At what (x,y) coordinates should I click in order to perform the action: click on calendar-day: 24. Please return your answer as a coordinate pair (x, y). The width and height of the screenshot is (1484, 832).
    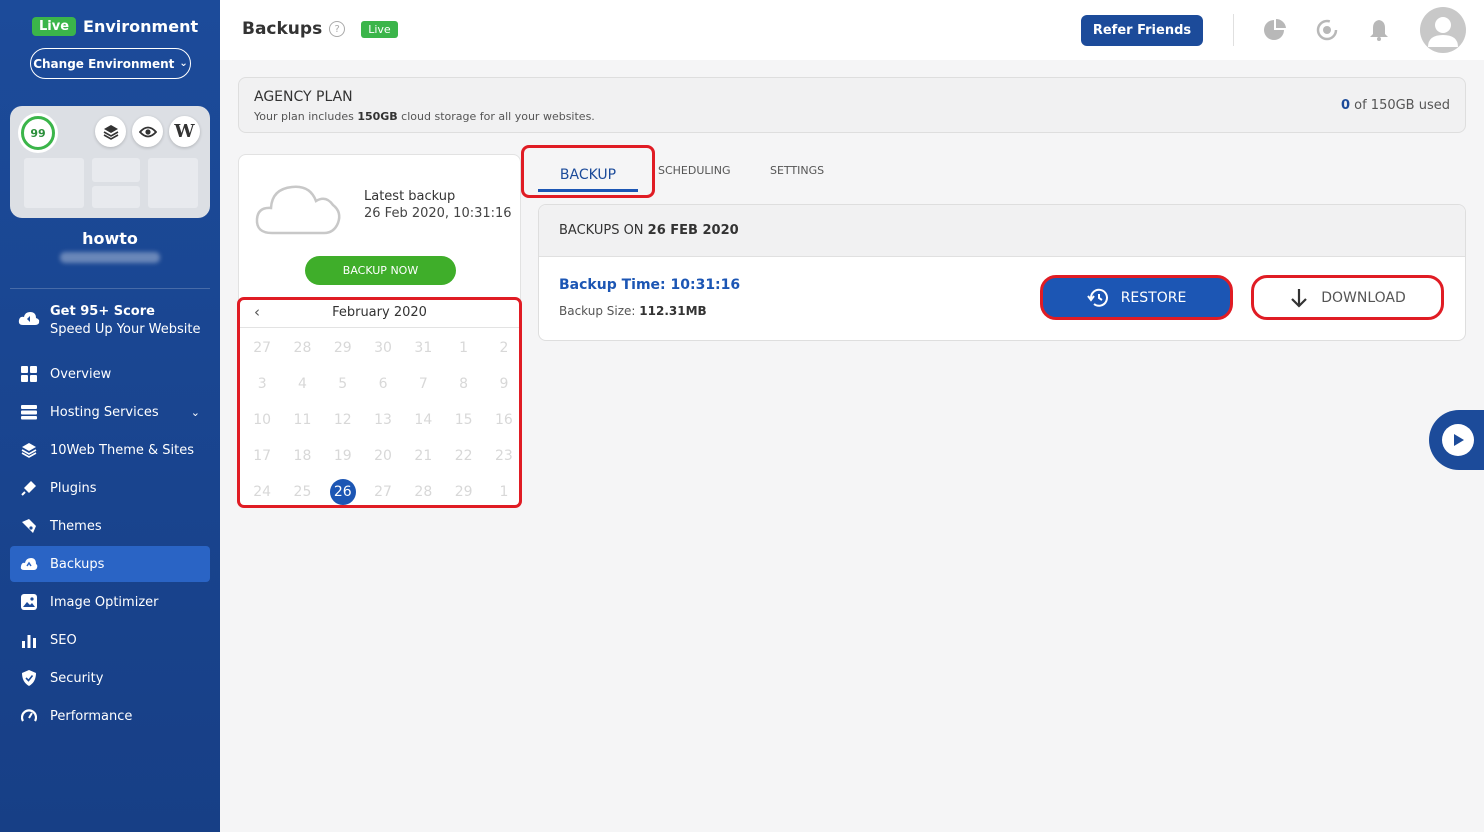
    Looking at the image, I should click on (262, 492).